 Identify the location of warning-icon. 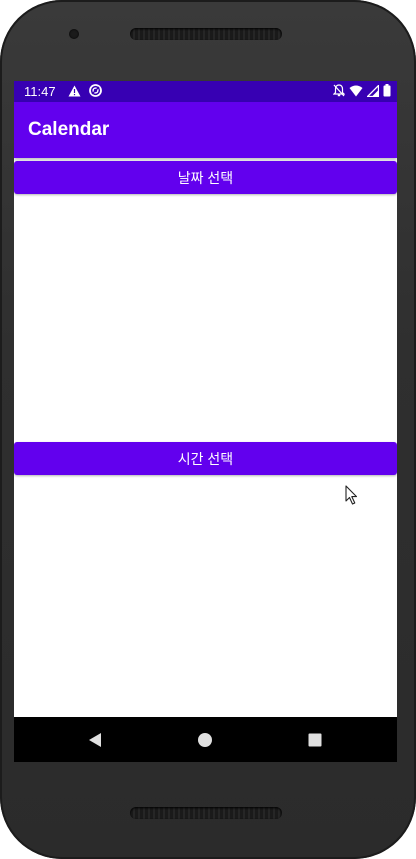
(74, 91).